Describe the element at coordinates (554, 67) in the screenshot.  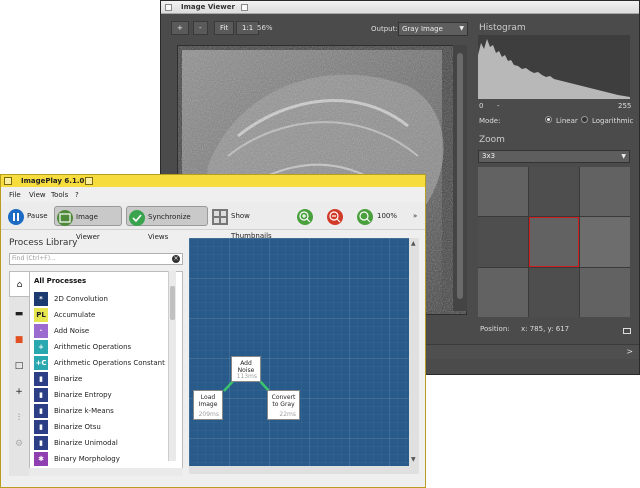
I see `histogram-plot` at that location.